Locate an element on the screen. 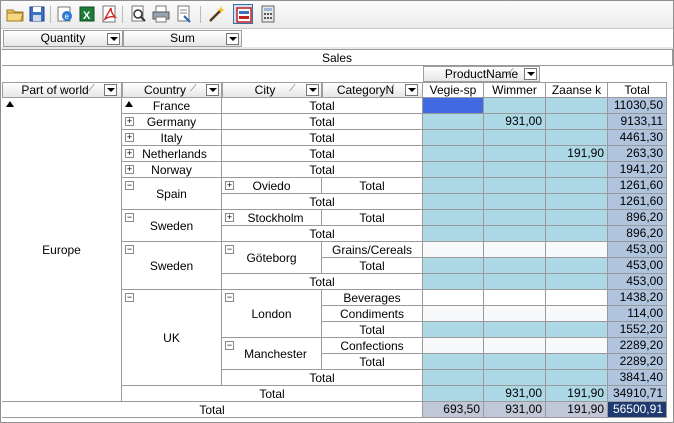 This screenshot has height=423, width=674. grand-total-cell: 693,50 is located at coordinates (453, 410).